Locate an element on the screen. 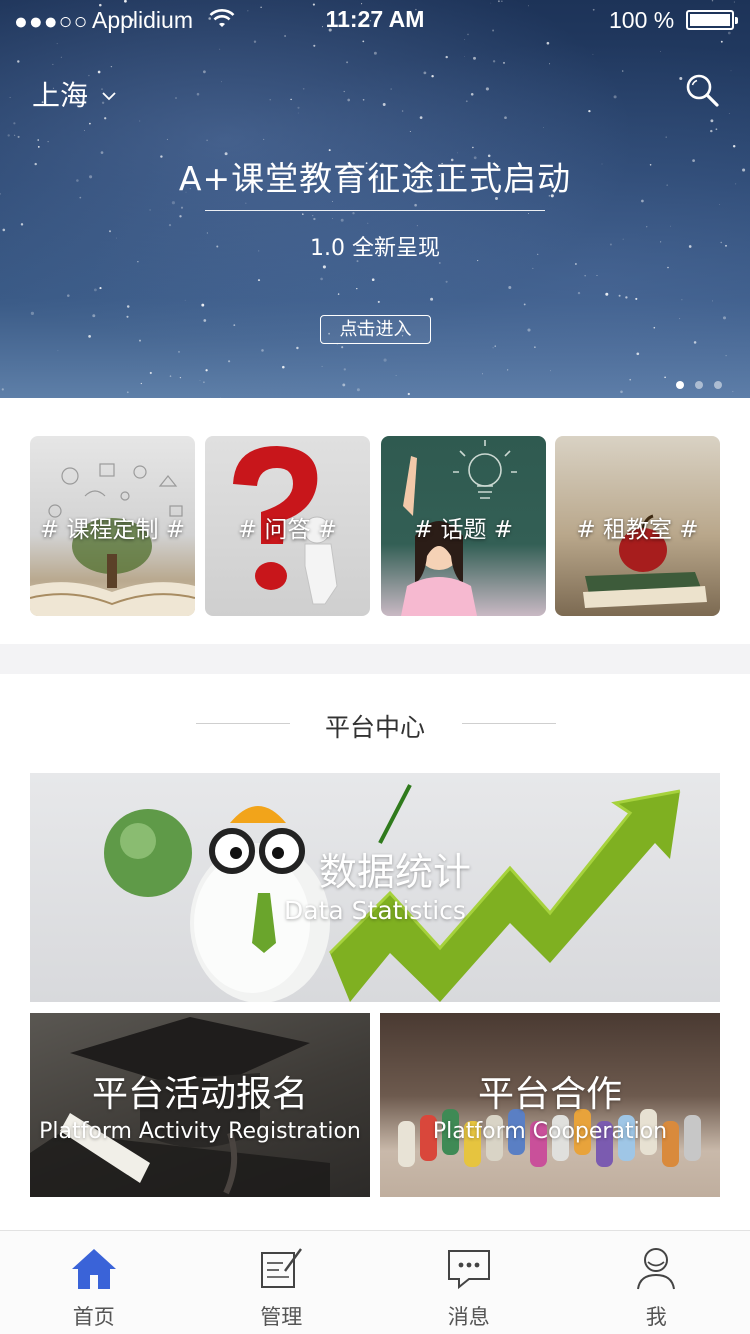 Image resolution: width=750 pixels, height=1334 pixels. home-icon is located at coordinates (93, 1269).